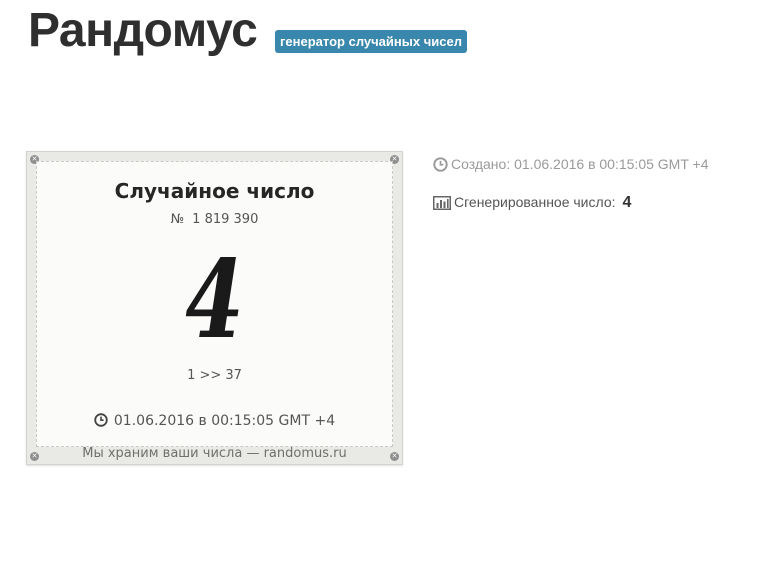 The width and height of the screenshot is (765, 580). I want to click on generated-label: Сгенерированное число:, so click(535, 202).